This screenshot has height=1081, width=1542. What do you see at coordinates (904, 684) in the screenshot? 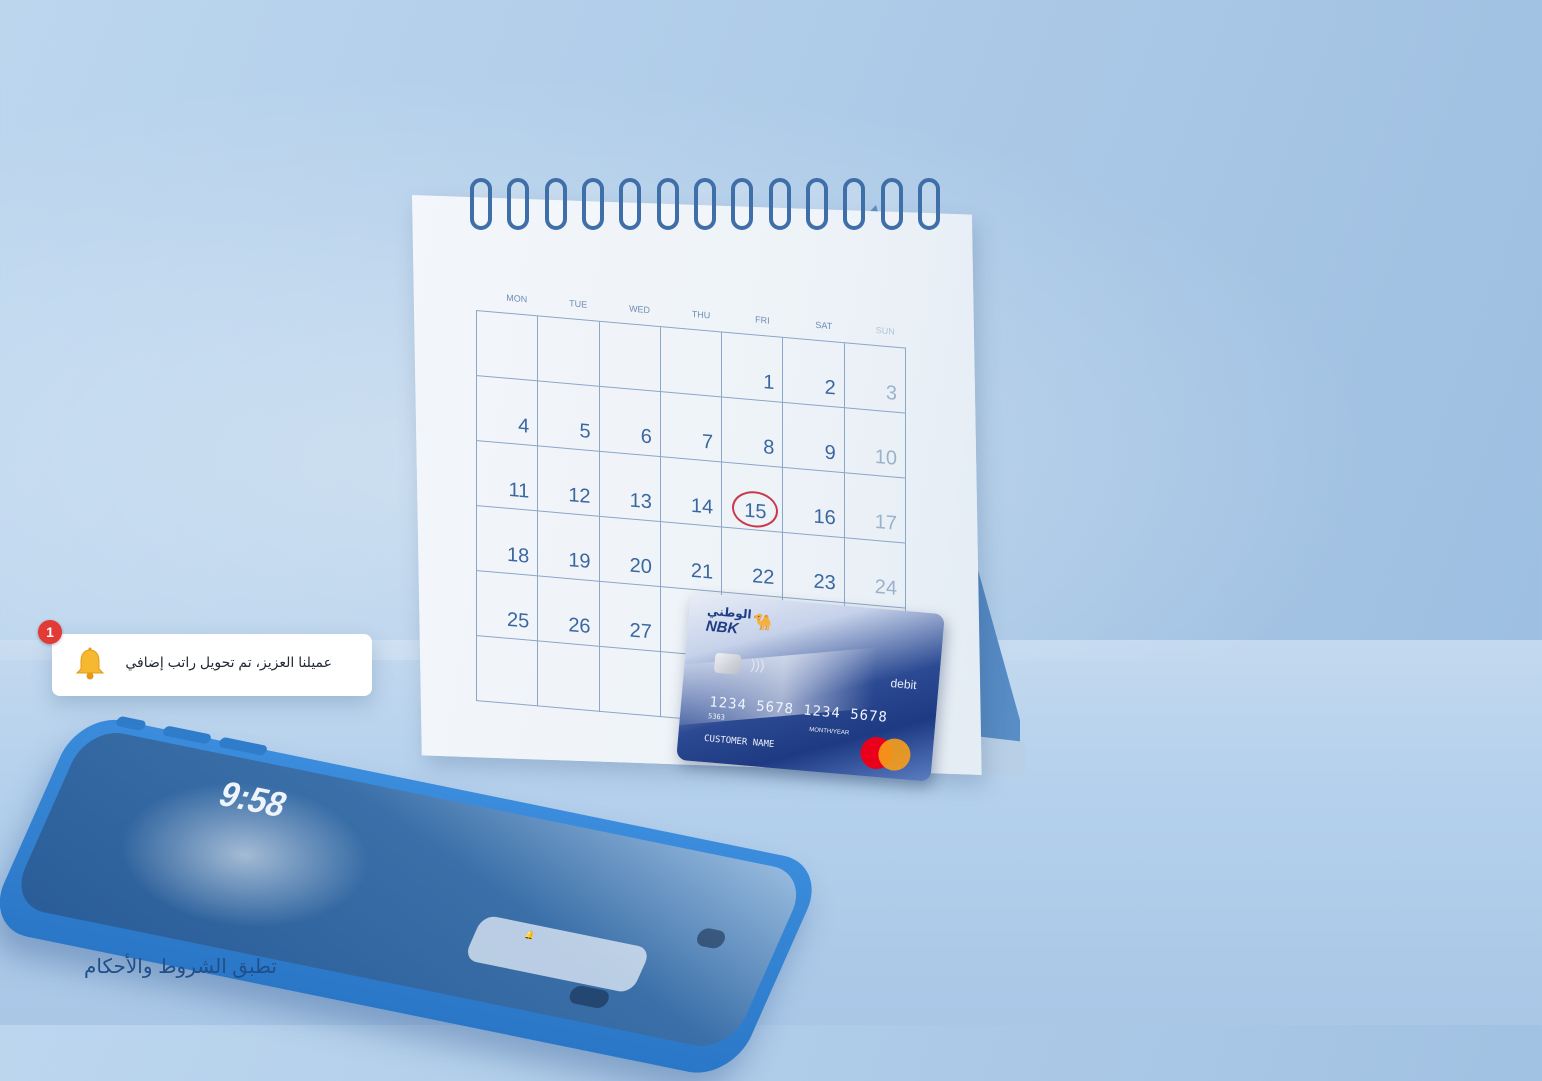
I see `card-type-label: debit` at bounding box center [904, 684].